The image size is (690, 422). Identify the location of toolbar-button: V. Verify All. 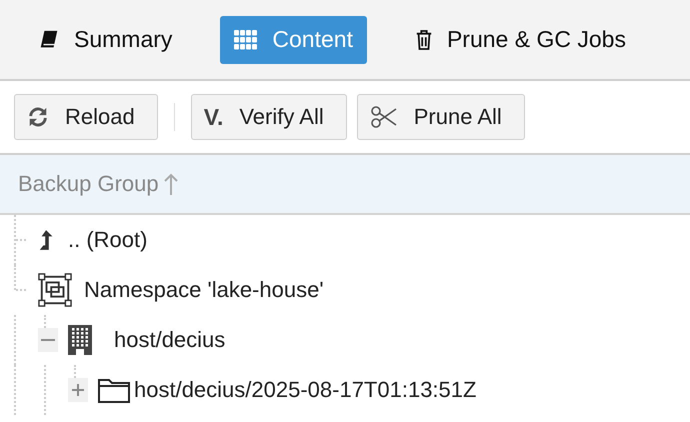
(268, 117).